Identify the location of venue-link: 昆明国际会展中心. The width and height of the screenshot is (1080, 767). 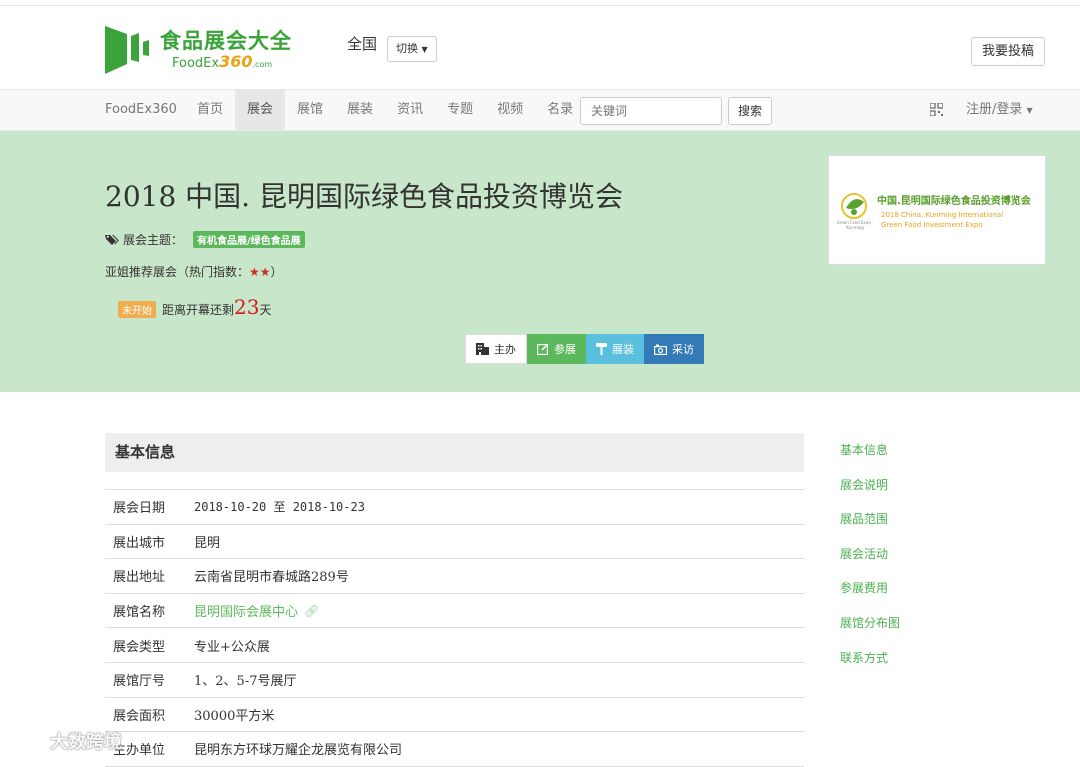
(246, 610).